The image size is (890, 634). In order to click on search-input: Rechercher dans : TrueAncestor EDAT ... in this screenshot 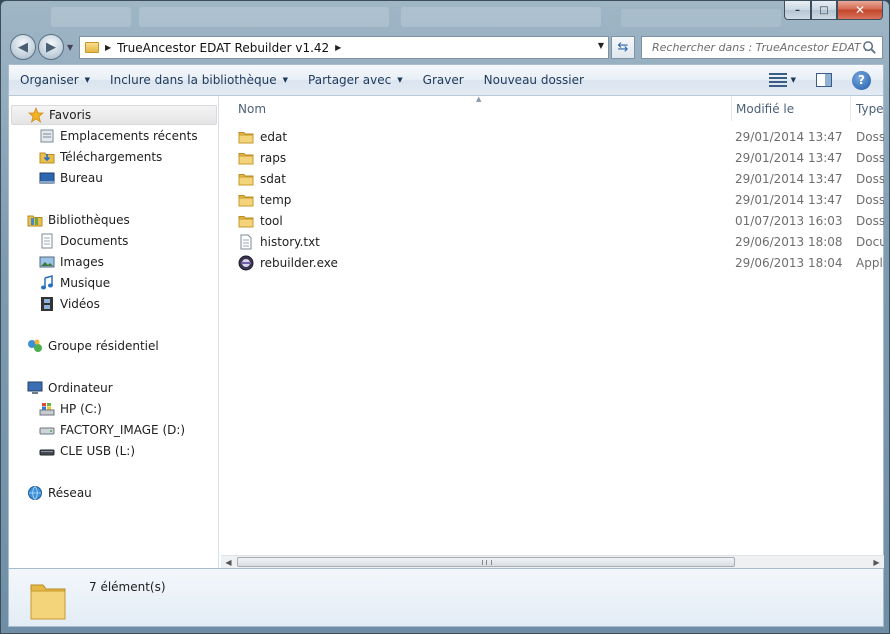, I will do `click(762, 47)`.